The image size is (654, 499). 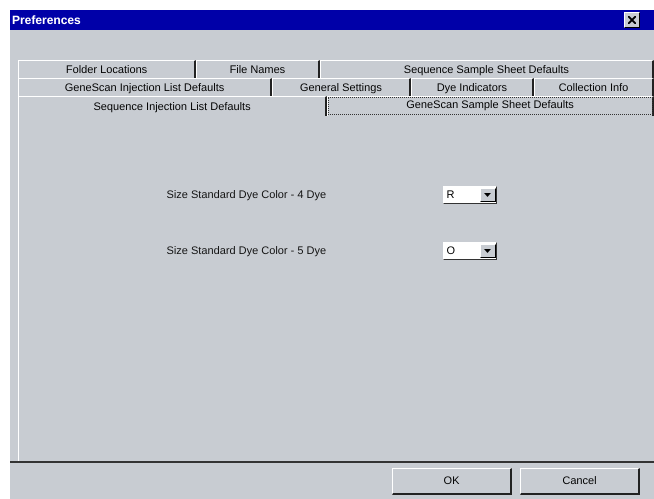 What do you see at coordinates (173, 106) in the screenshot?
I see `tab: Sequence Injection List Defaults` at bounding box center [173, 106].